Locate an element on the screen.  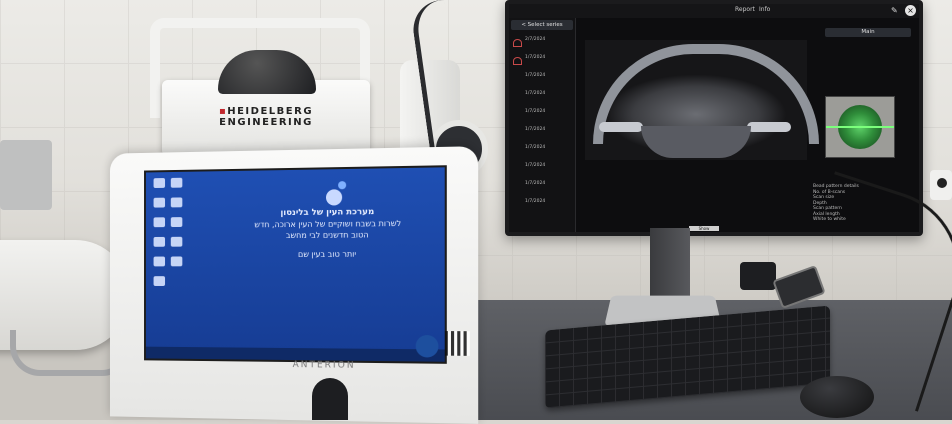
qr-sticker is located at coordinates (442, 346).